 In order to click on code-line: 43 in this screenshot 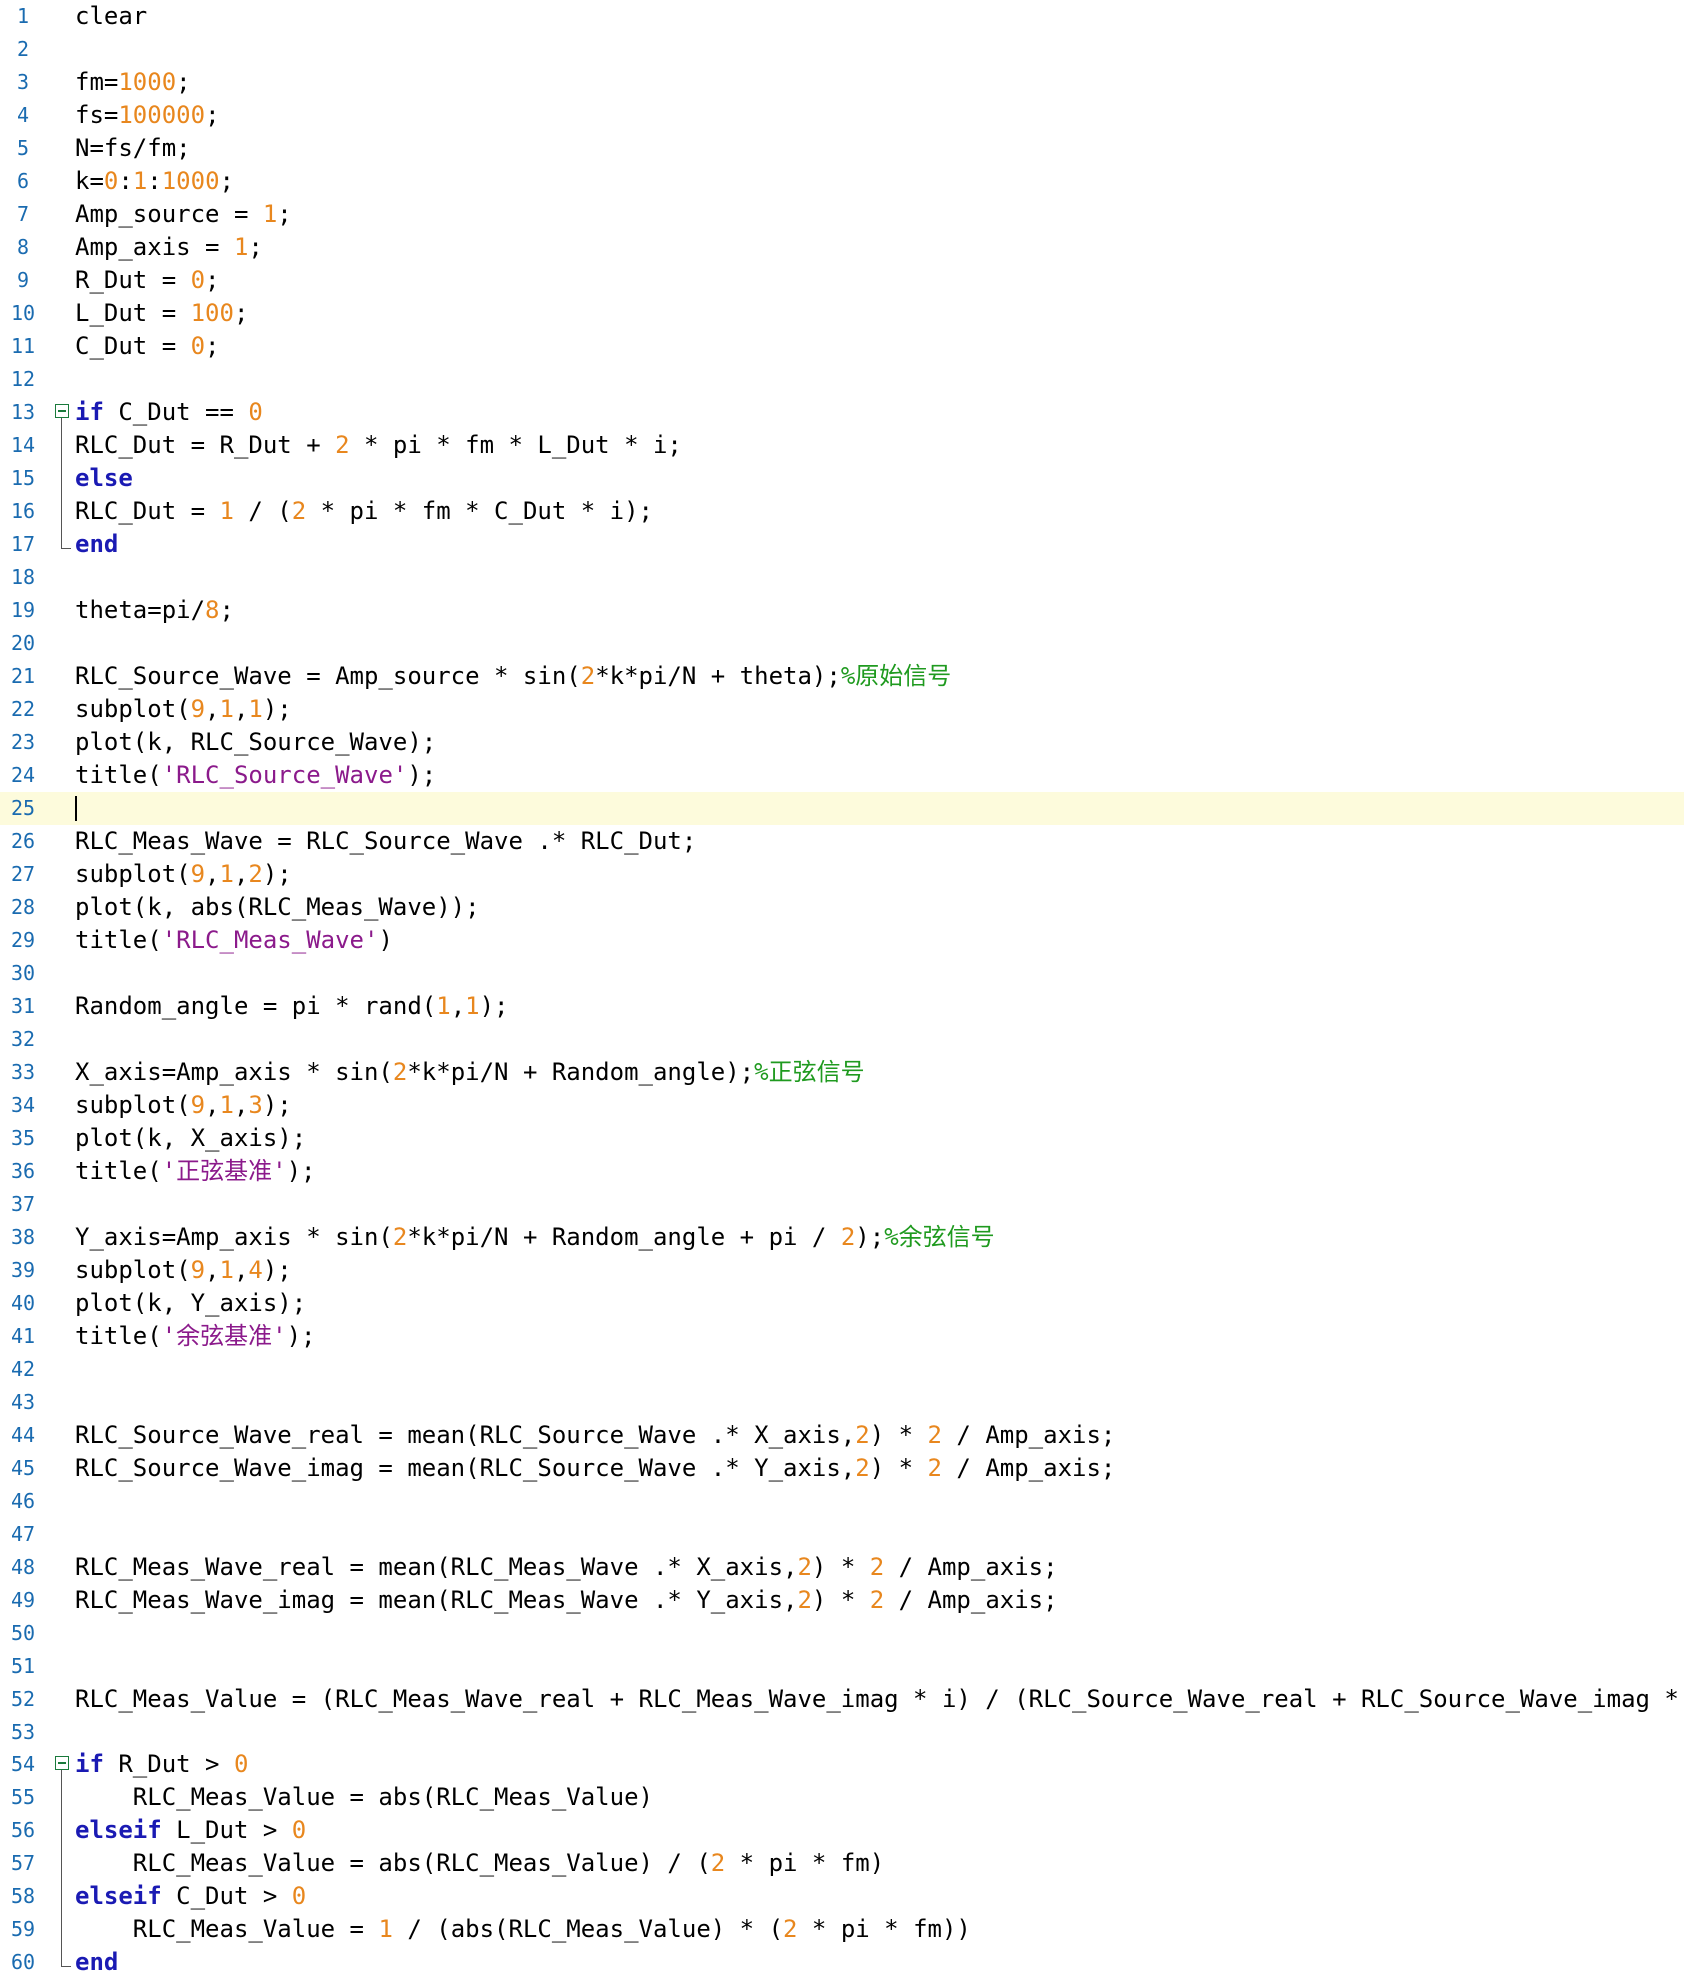, I will do `click(842, 1402)`.